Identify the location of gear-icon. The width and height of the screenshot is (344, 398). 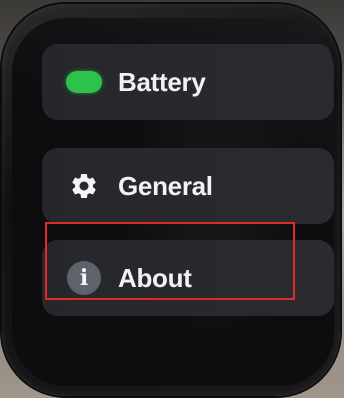
(84, 186).